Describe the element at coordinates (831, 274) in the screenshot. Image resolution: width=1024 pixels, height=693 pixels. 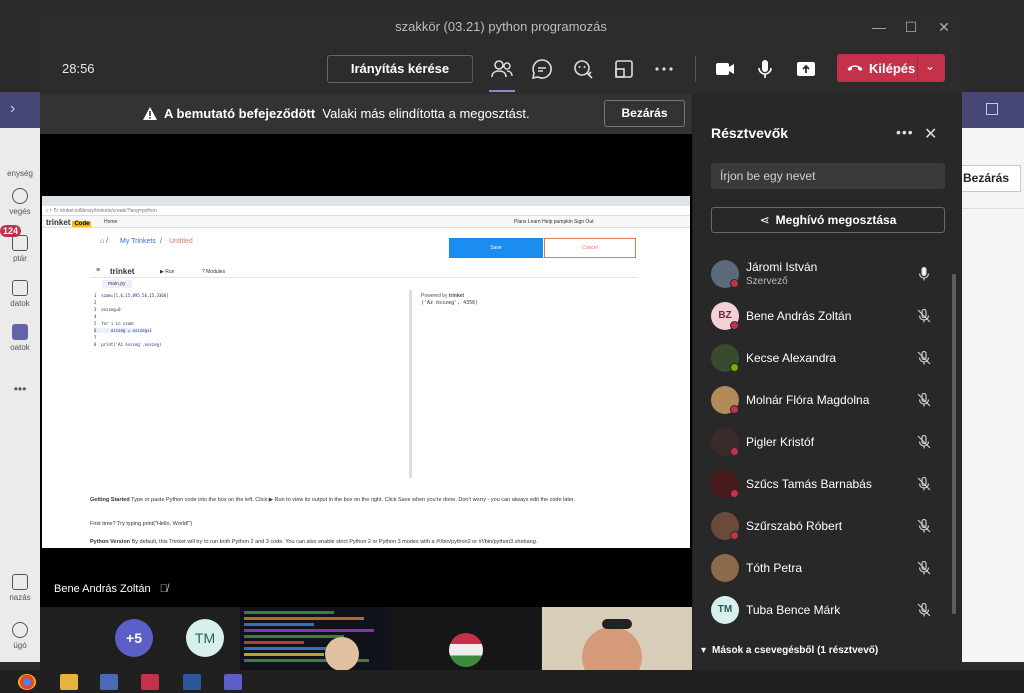
I see `participant-row: Járomi István Szervező` at that location.